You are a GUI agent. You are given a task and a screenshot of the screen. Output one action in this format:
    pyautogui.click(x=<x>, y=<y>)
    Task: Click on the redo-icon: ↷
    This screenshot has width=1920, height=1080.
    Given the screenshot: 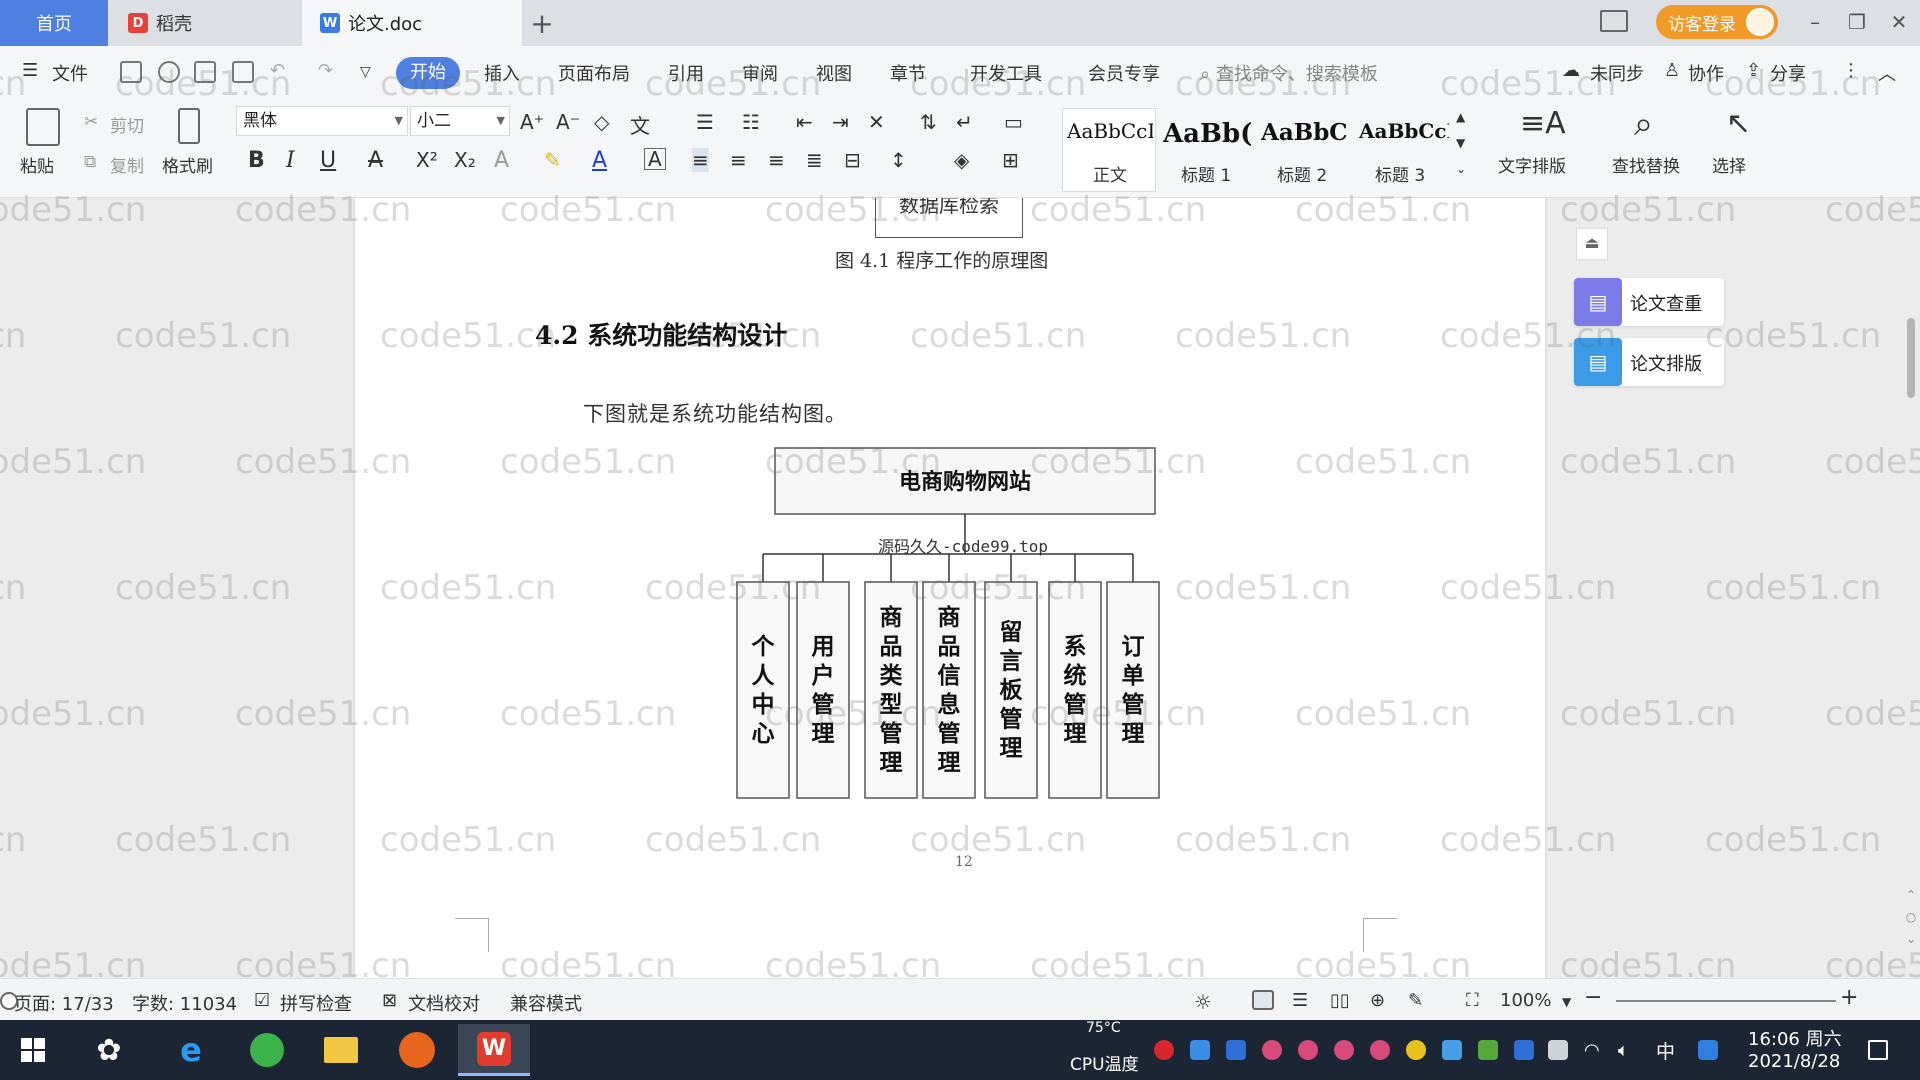 What is the action you would take?
    pyautogui.click(x=325, y=70)
    